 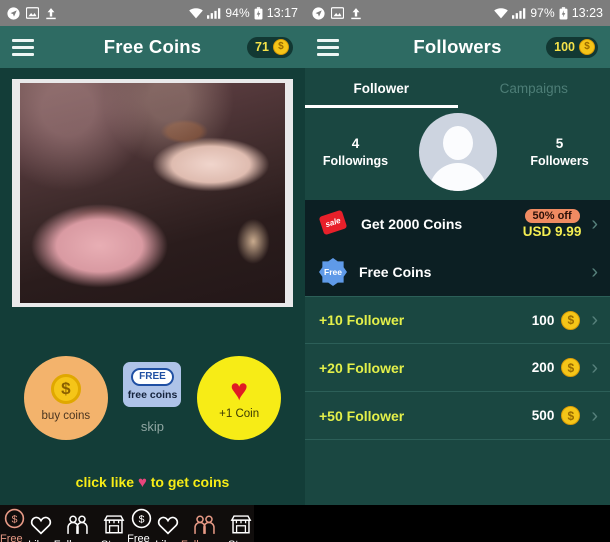 I want to click on sale-tag-label: sale, so click(x=333, y=222).